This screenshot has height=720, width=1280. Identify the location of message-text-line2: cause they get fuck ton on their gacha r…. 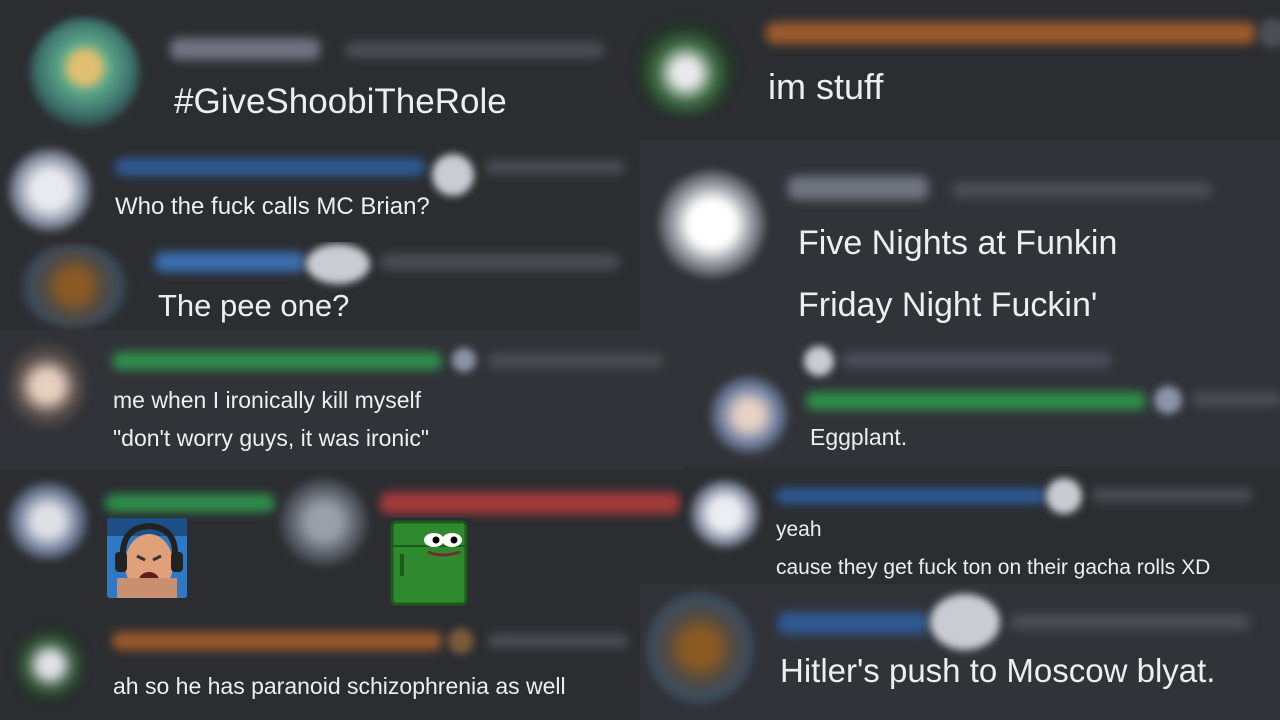
(993, 567).